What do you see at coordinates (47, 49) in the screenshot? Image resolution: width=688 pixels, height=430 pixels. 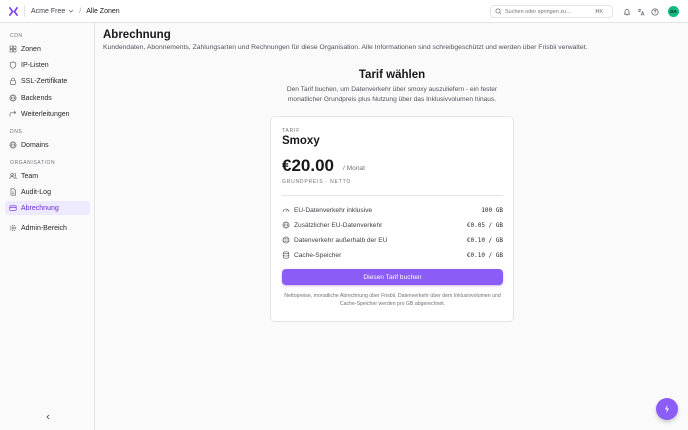 I see `sidebar-item-zonen: Zonen` at bounding box center [47, 49].